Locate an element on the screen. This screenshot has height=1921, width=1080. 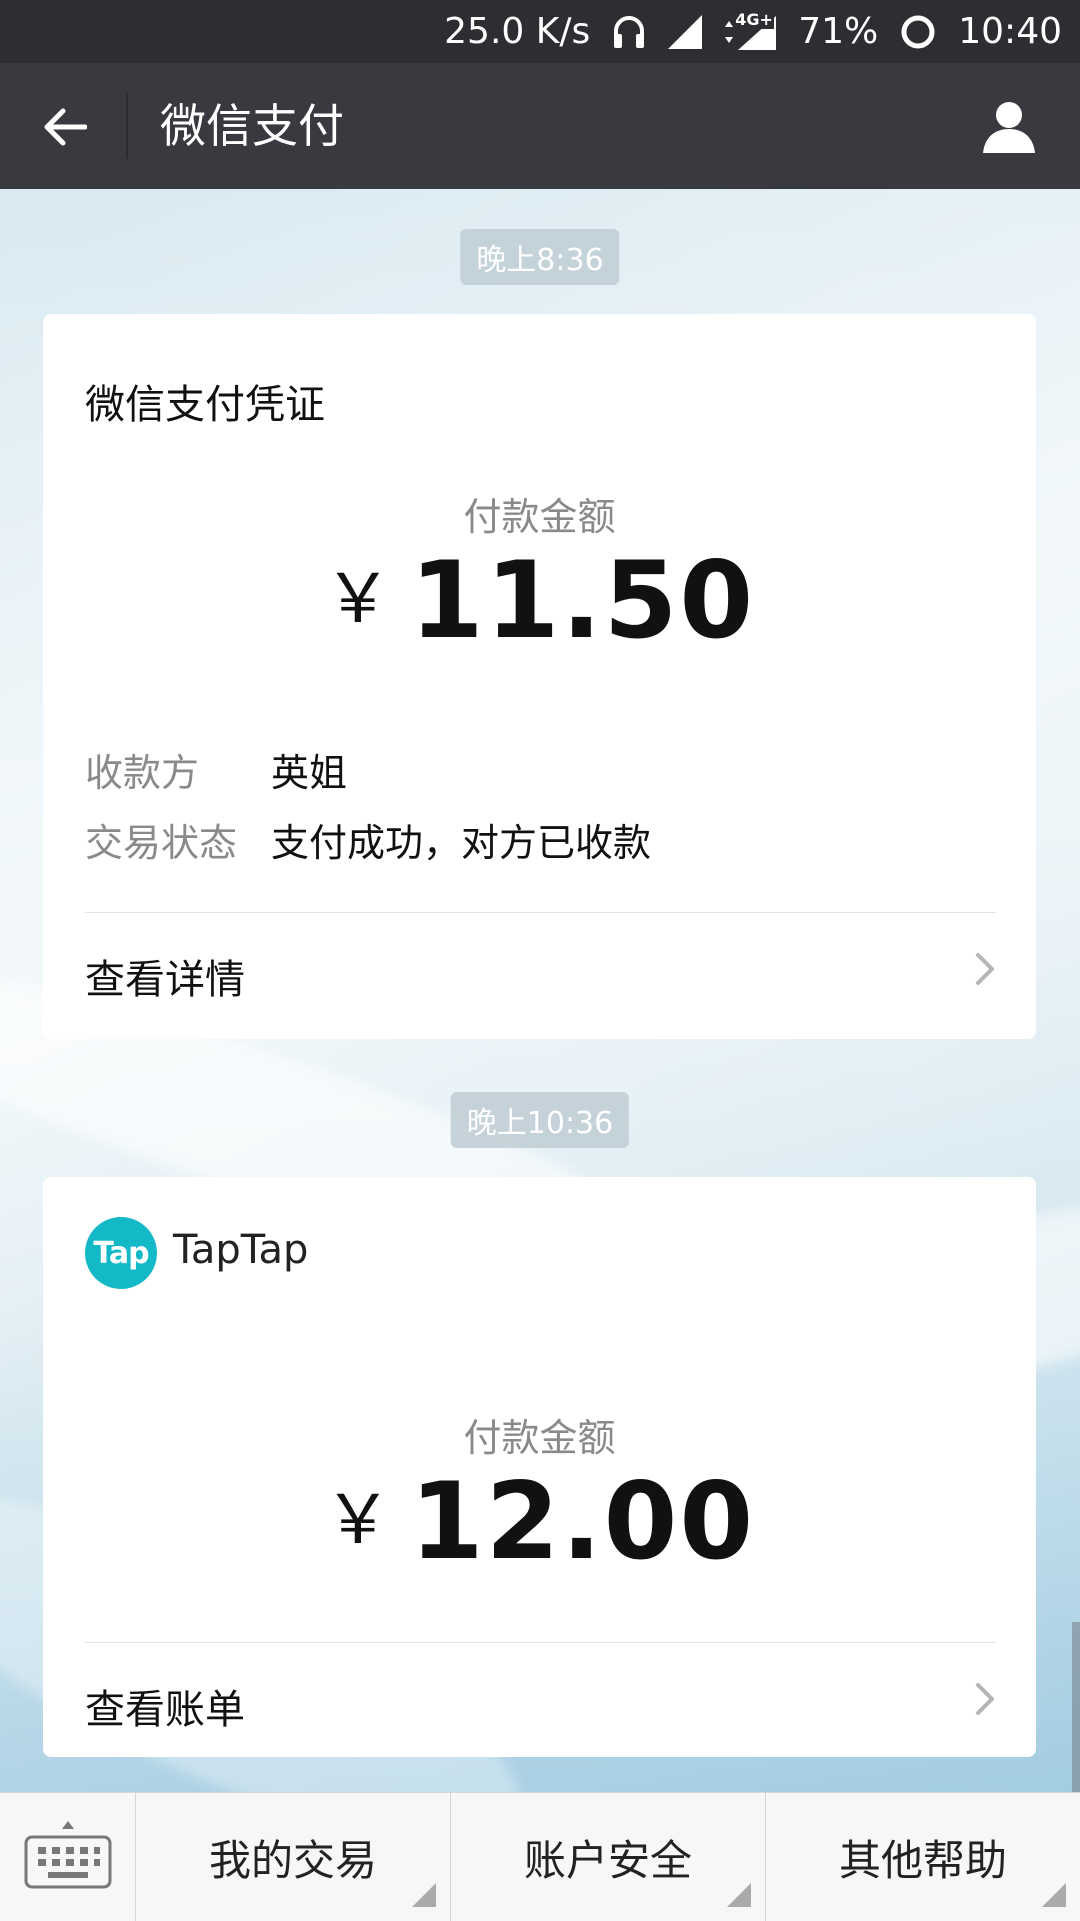
menu-my-transactions: 我的交易 is located at coordinates (293, 1857).